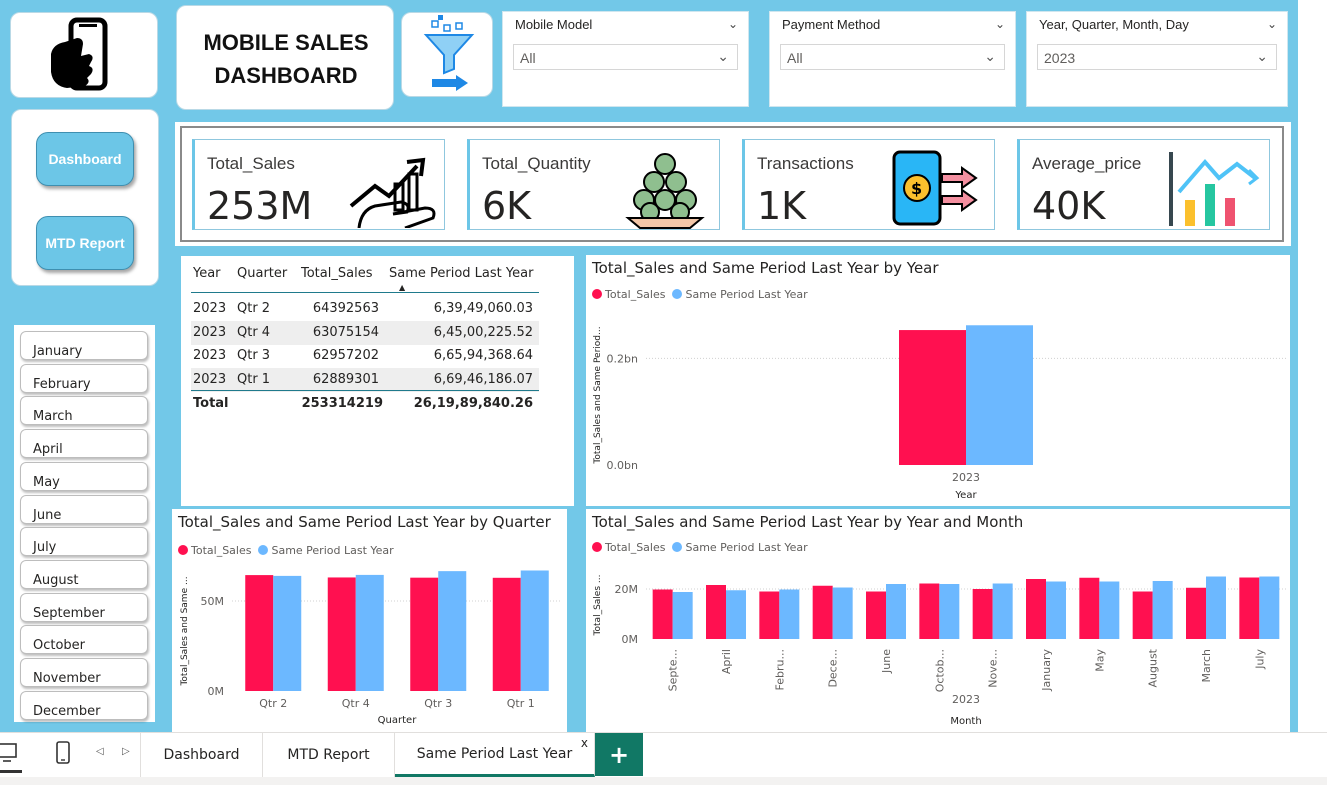 This screenshot has width=1327, height=785. I want to click on tab-same-period-last-year: Same Period Last Year x, so click(495, 755).